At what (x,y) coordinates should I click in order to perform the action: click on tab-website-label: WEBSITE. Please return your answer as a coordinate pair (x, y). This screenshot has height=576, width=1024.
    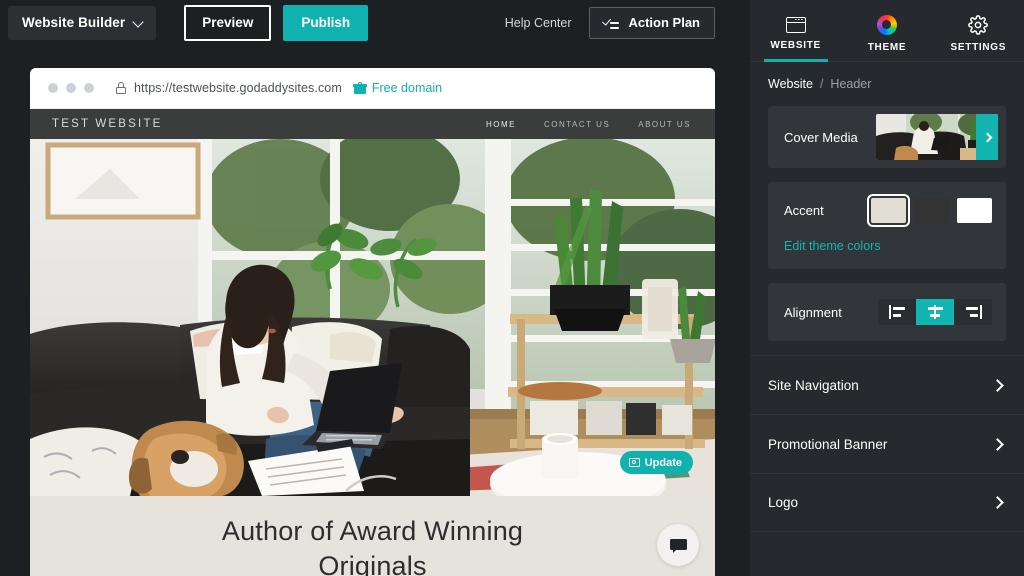
    Looking at the image, I should click on (795, 45).